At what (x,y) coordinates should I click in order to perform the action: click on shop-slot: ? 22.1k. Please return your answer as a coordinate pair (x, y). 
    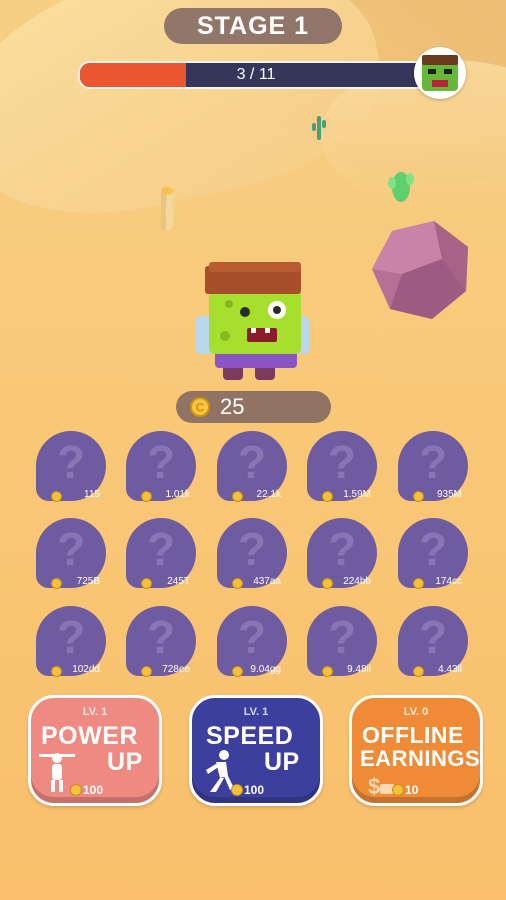
    Looking at the image, I should click on (252, 466).